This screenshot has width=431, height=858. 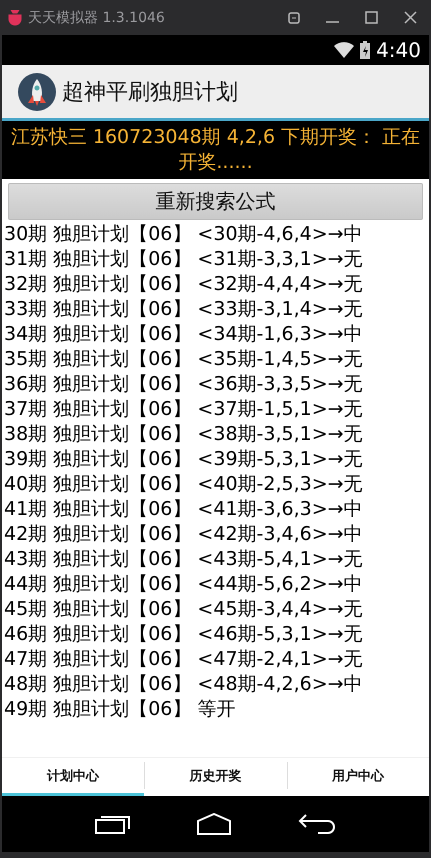 What do you see at coordinates (357, 777) in the screenshot?
I see `tab: 用户中心` at bounding box center [357, 777].